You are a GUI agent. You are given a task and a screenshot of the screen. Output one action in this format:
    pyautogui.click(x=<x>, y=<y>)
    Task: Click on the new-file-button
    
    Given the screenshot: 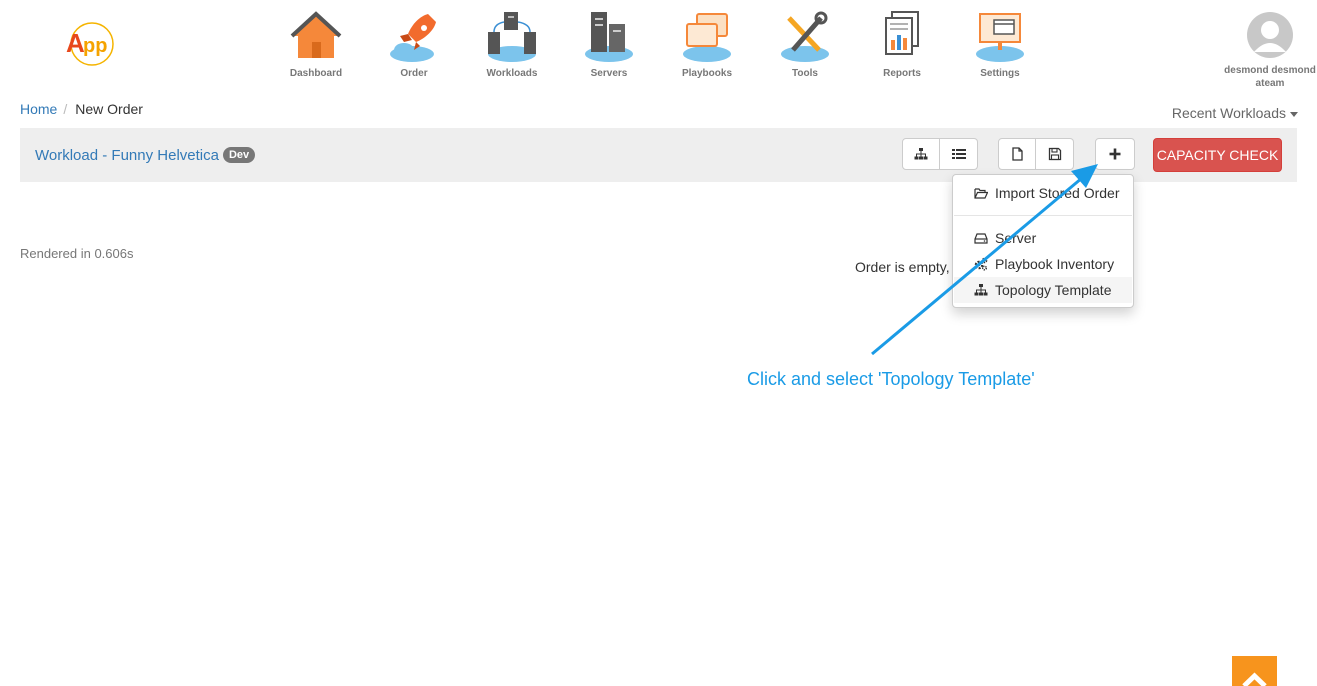 What is the action you would take?
    pyautogui.click(x=1017, y=154)
    